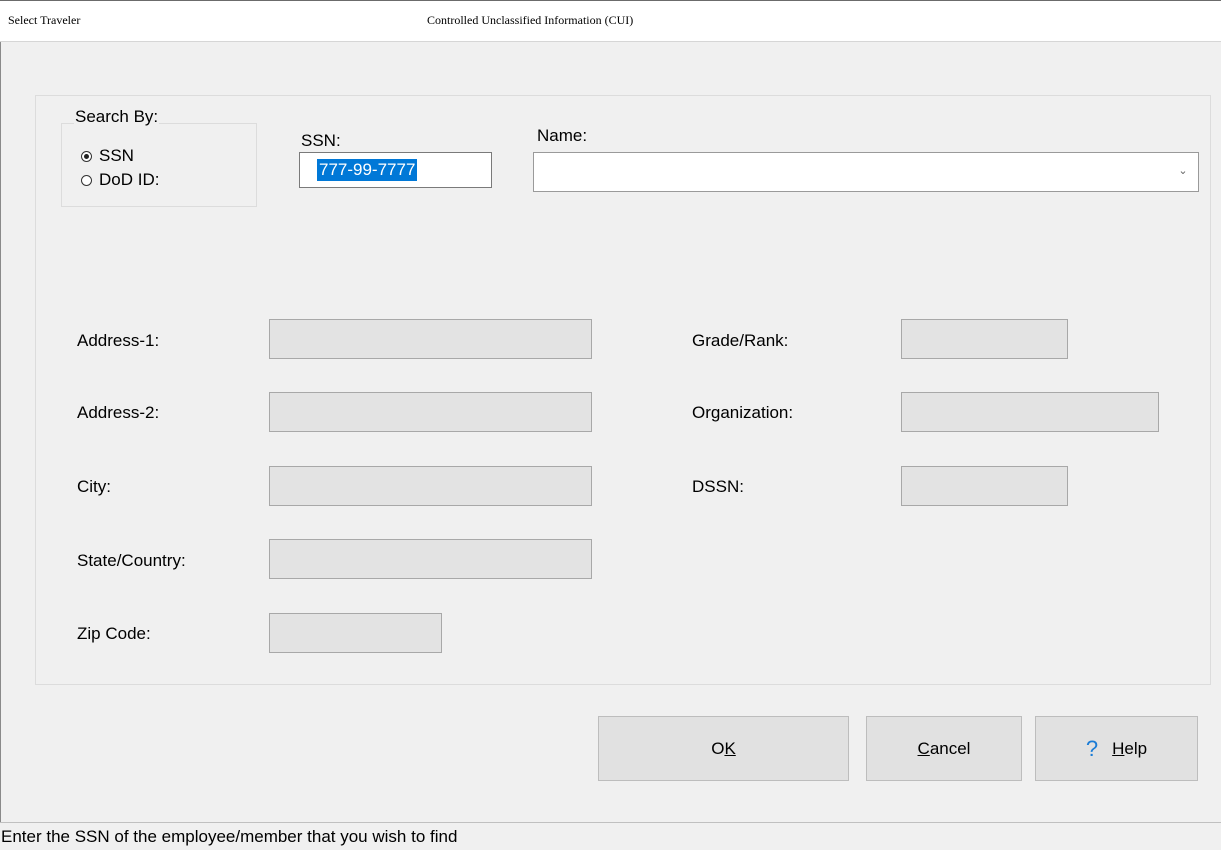 The height and width of the screenshot is (850, 1221). What do you see at coordinates (866, 172) in the screenshot?
I see `name-combobox: ⌄` at bounding box center [866, 172].